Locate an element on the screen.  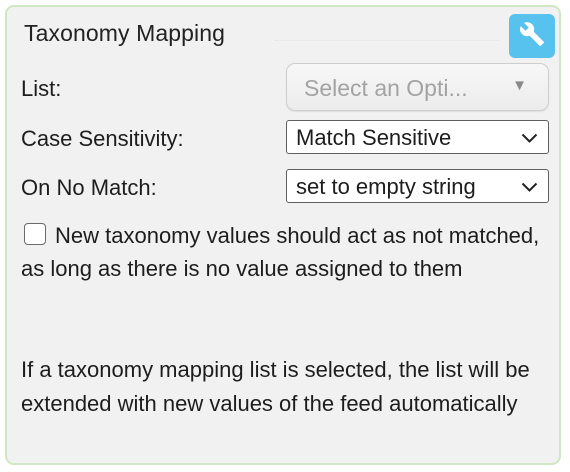
list-label: List: is located at coordinates (41, 88).